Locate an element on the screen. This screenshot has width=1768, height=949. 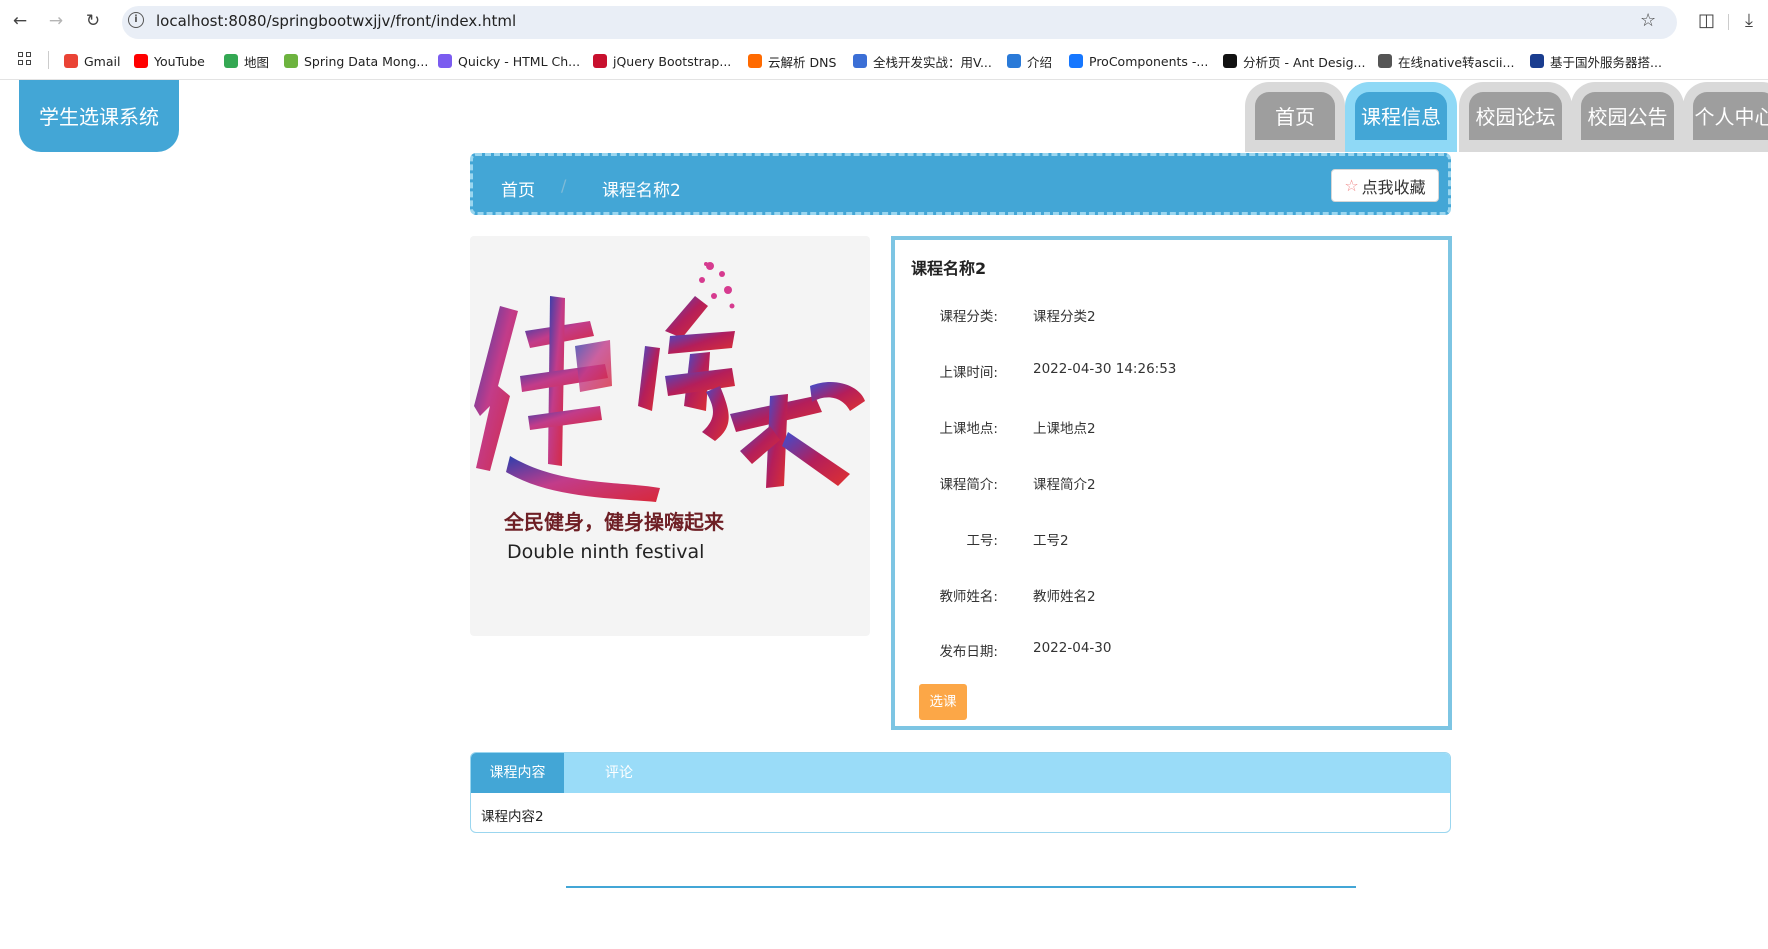
nav-label: 校园论坛 is located at coordinates (1515, 116).